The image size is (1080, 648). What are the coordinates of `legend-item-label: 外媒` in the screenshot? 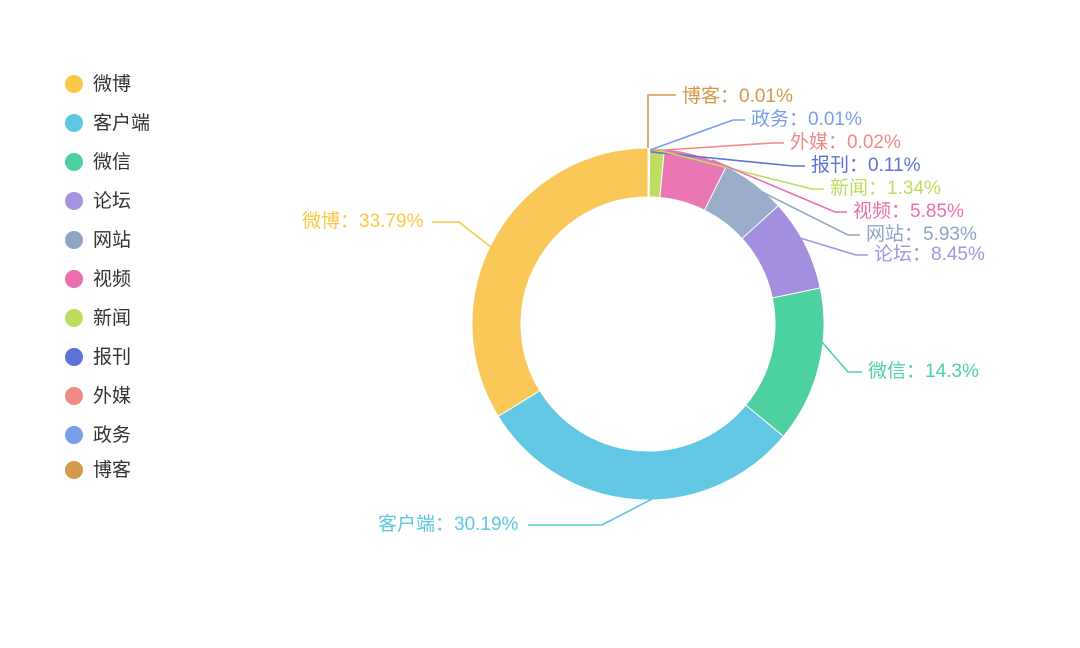 It's located at (112, 396).